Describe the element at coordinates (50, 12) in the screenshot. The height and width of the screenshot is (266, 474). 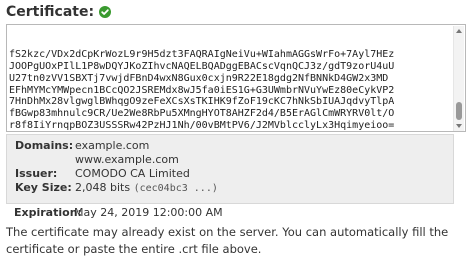
I see `certificate-label-text: Certificate:` at that location.